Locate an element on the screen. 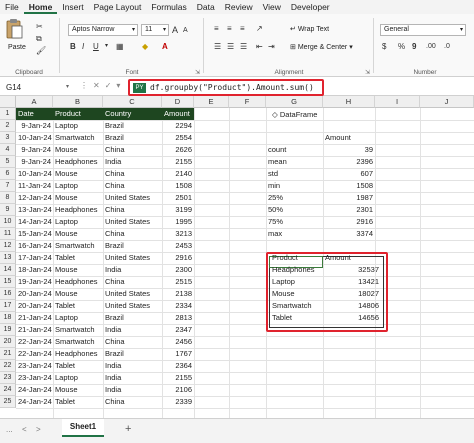  table-cell: 24-Jan-24 is located at coordinates (34, 390).